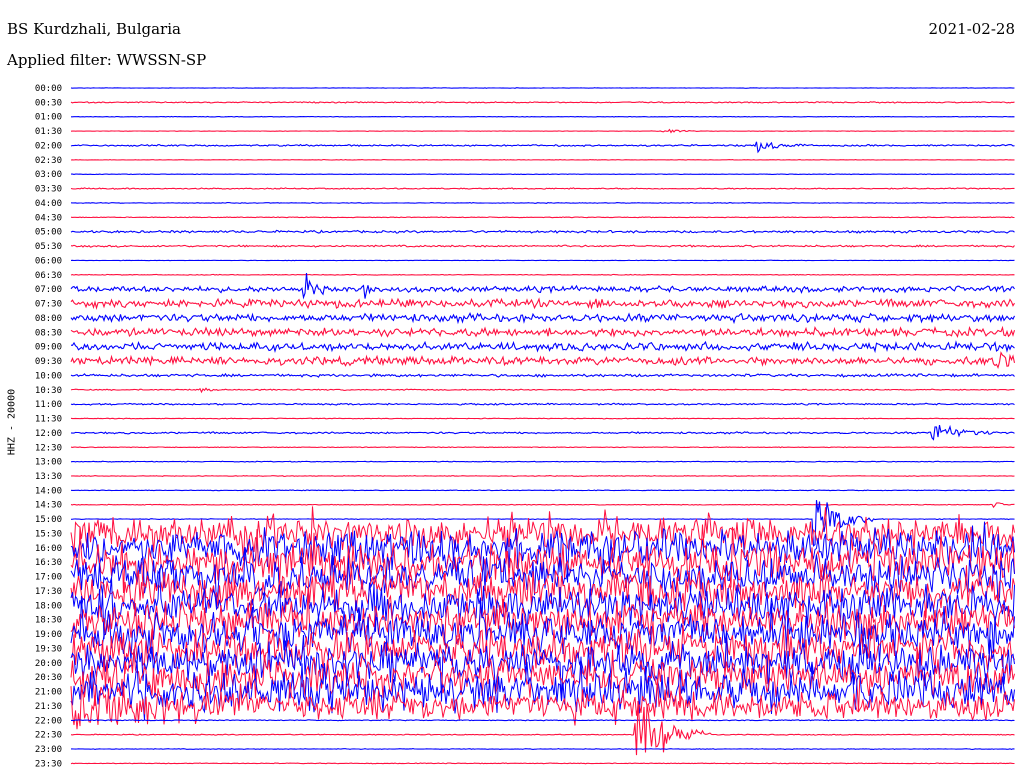  What do you see at coordinates (48, 764) in the screenshot?
I see `row-label: 23:30` at bounding box center [48, 764].